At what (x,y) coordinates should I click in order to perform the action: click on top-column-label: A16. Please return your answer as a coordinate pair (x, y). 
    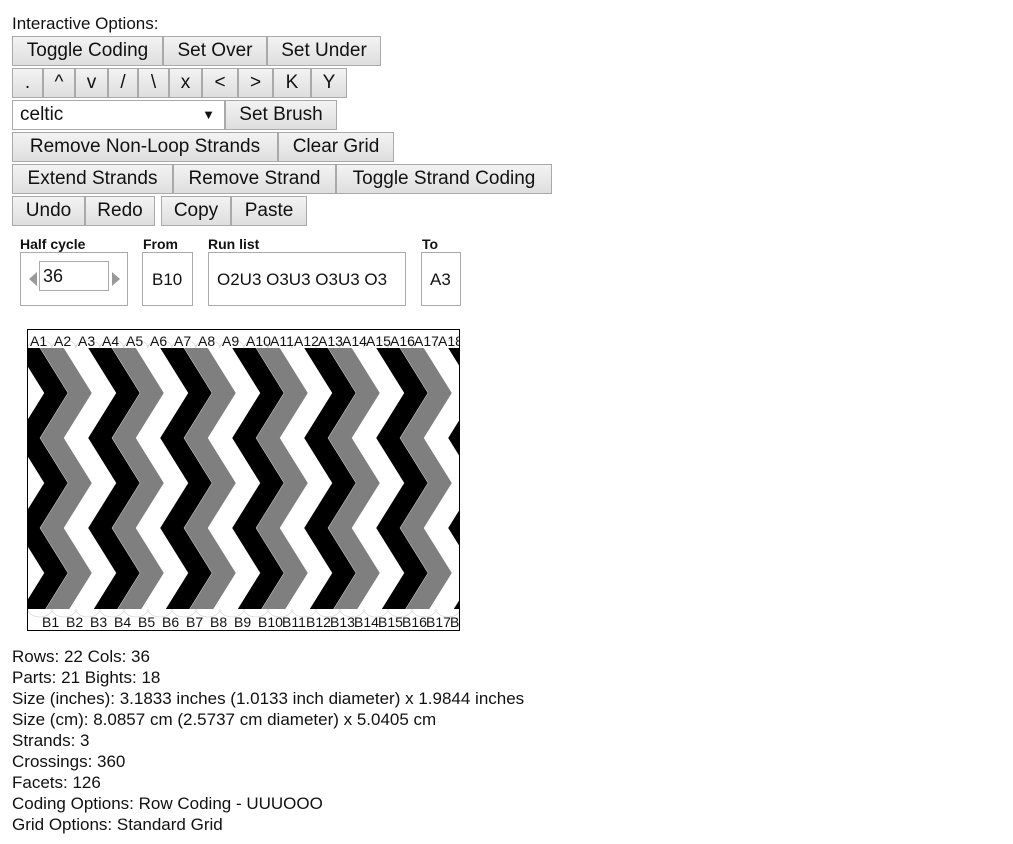
    Looking at the image, I should click on (402, 341).